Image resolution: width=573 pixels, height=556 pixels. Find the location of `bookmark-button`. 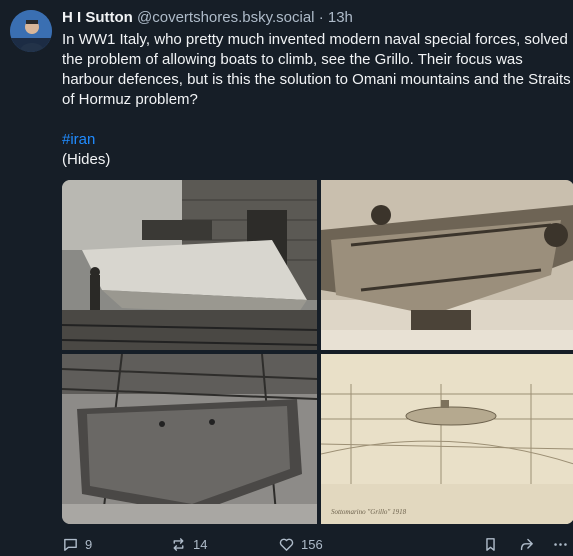

bookmark-button is located at coordinates (490, 544).